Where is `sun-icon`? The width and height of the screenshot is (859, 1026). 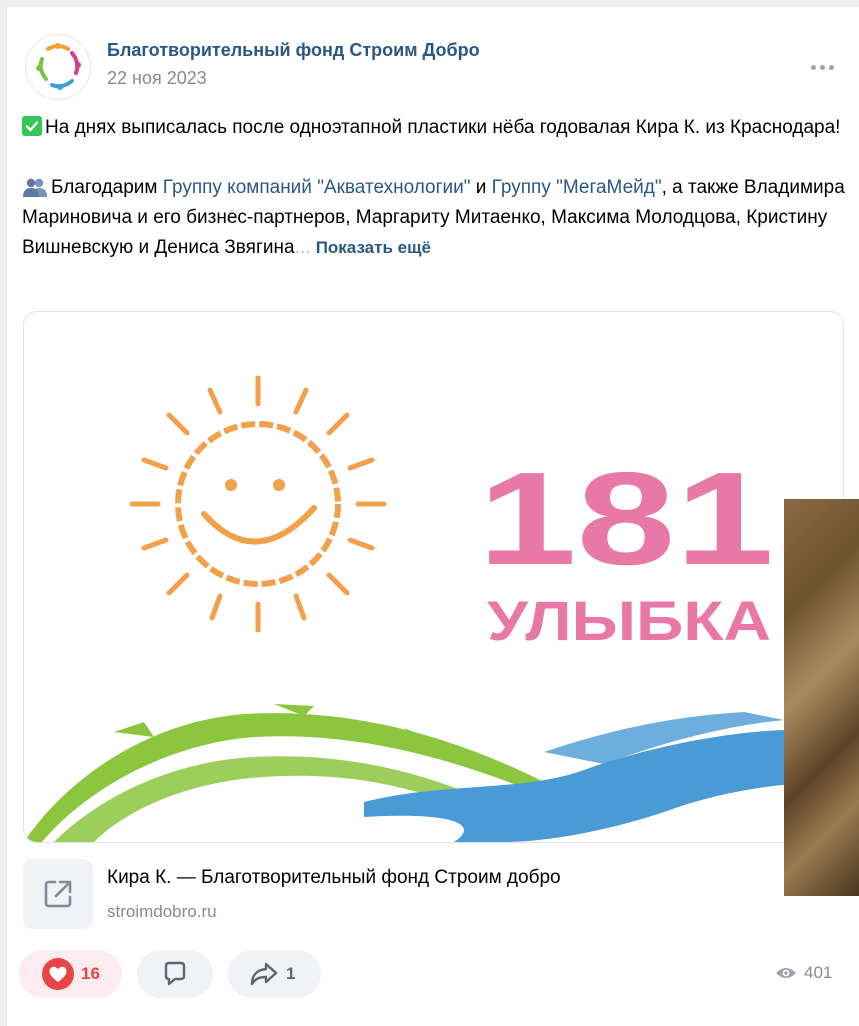 sun-icon is located at coordinates (258, 504).